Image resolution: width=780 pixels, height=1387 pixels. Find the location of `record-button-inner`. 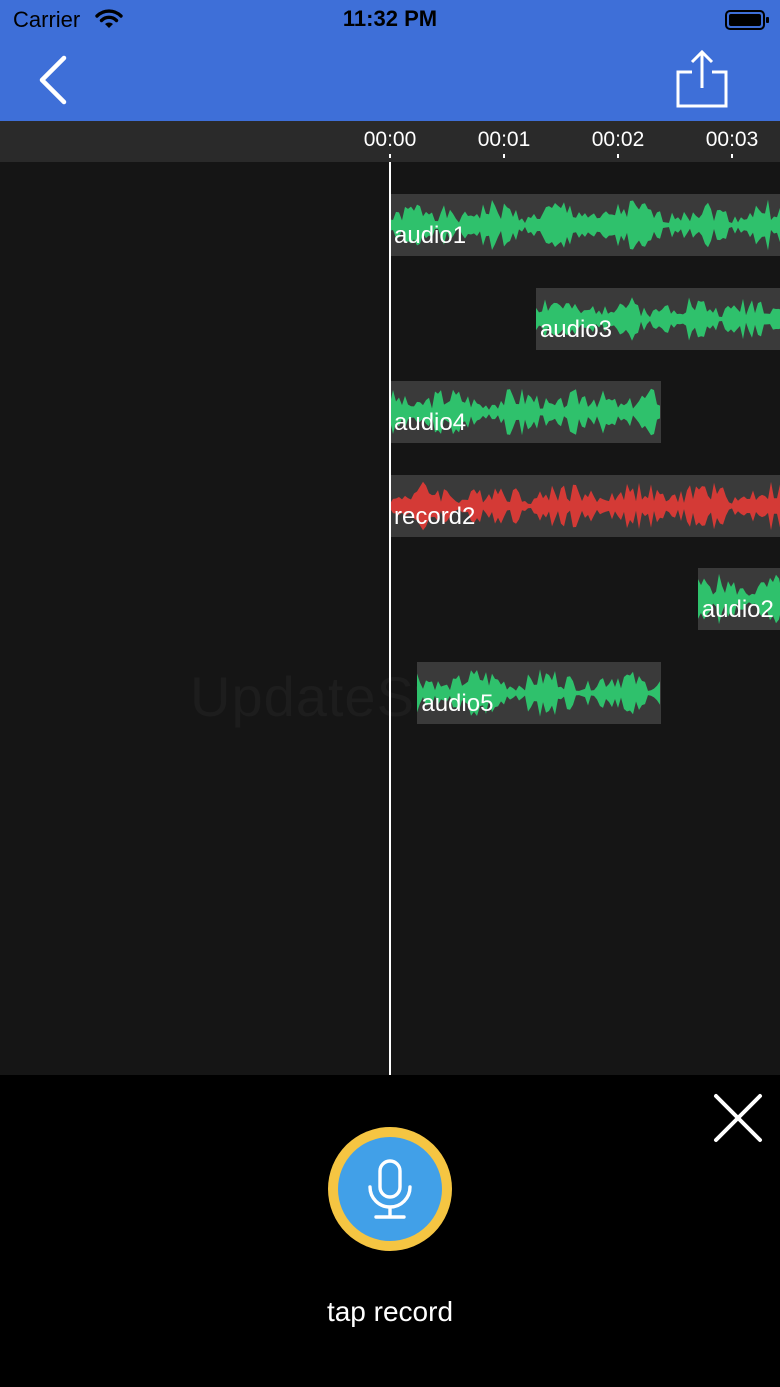

record-button-inner is located at coordinates (390, 1189).